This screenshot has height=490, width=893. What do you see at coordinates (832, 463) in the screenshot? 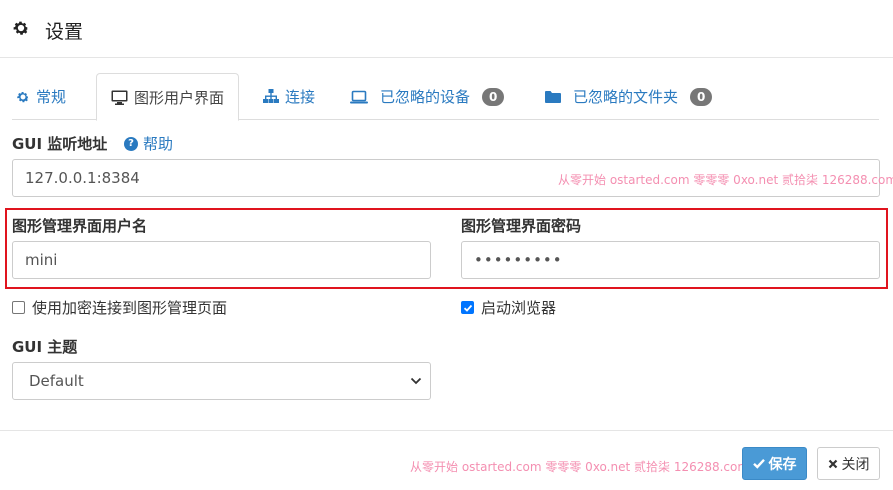
I see `close-icon` at bounding box center [832, 463].